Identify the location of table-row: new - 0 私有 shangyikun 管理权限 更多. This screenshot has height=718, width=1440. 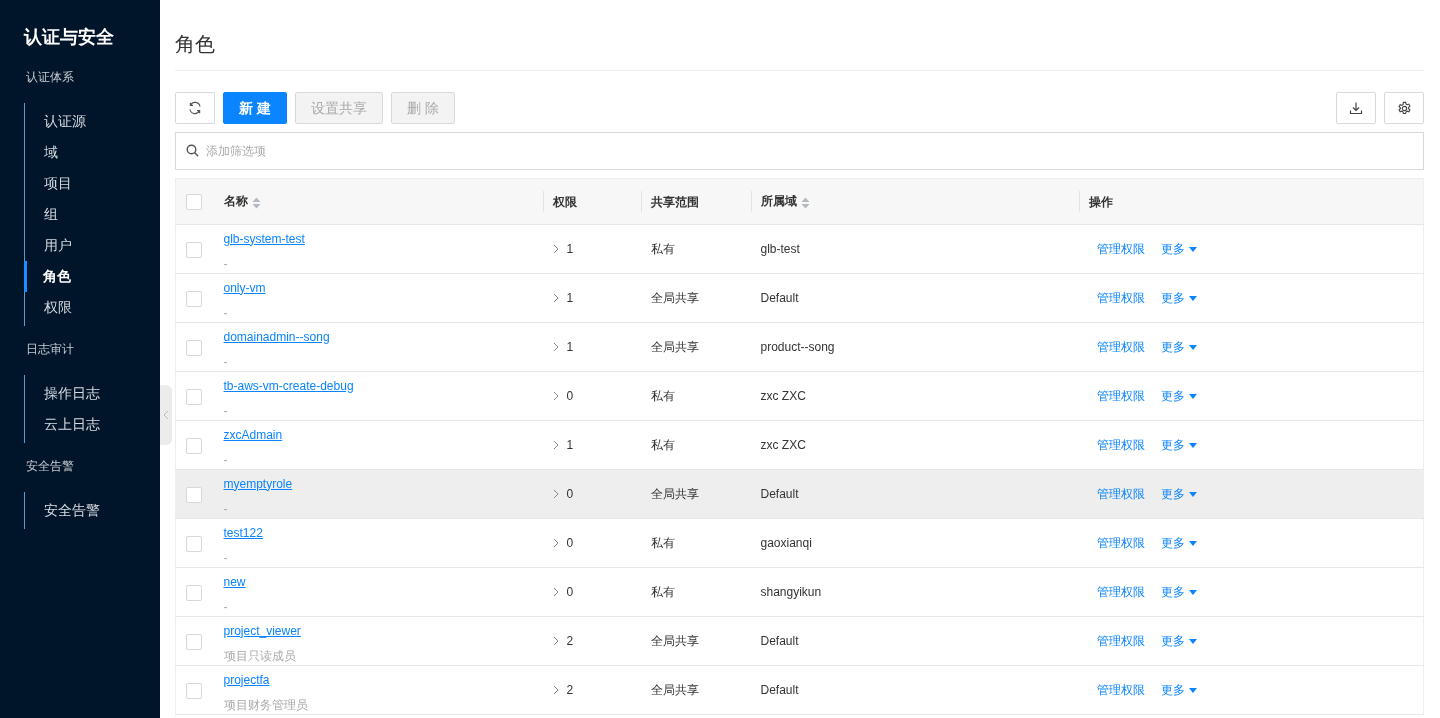
(799, 592).